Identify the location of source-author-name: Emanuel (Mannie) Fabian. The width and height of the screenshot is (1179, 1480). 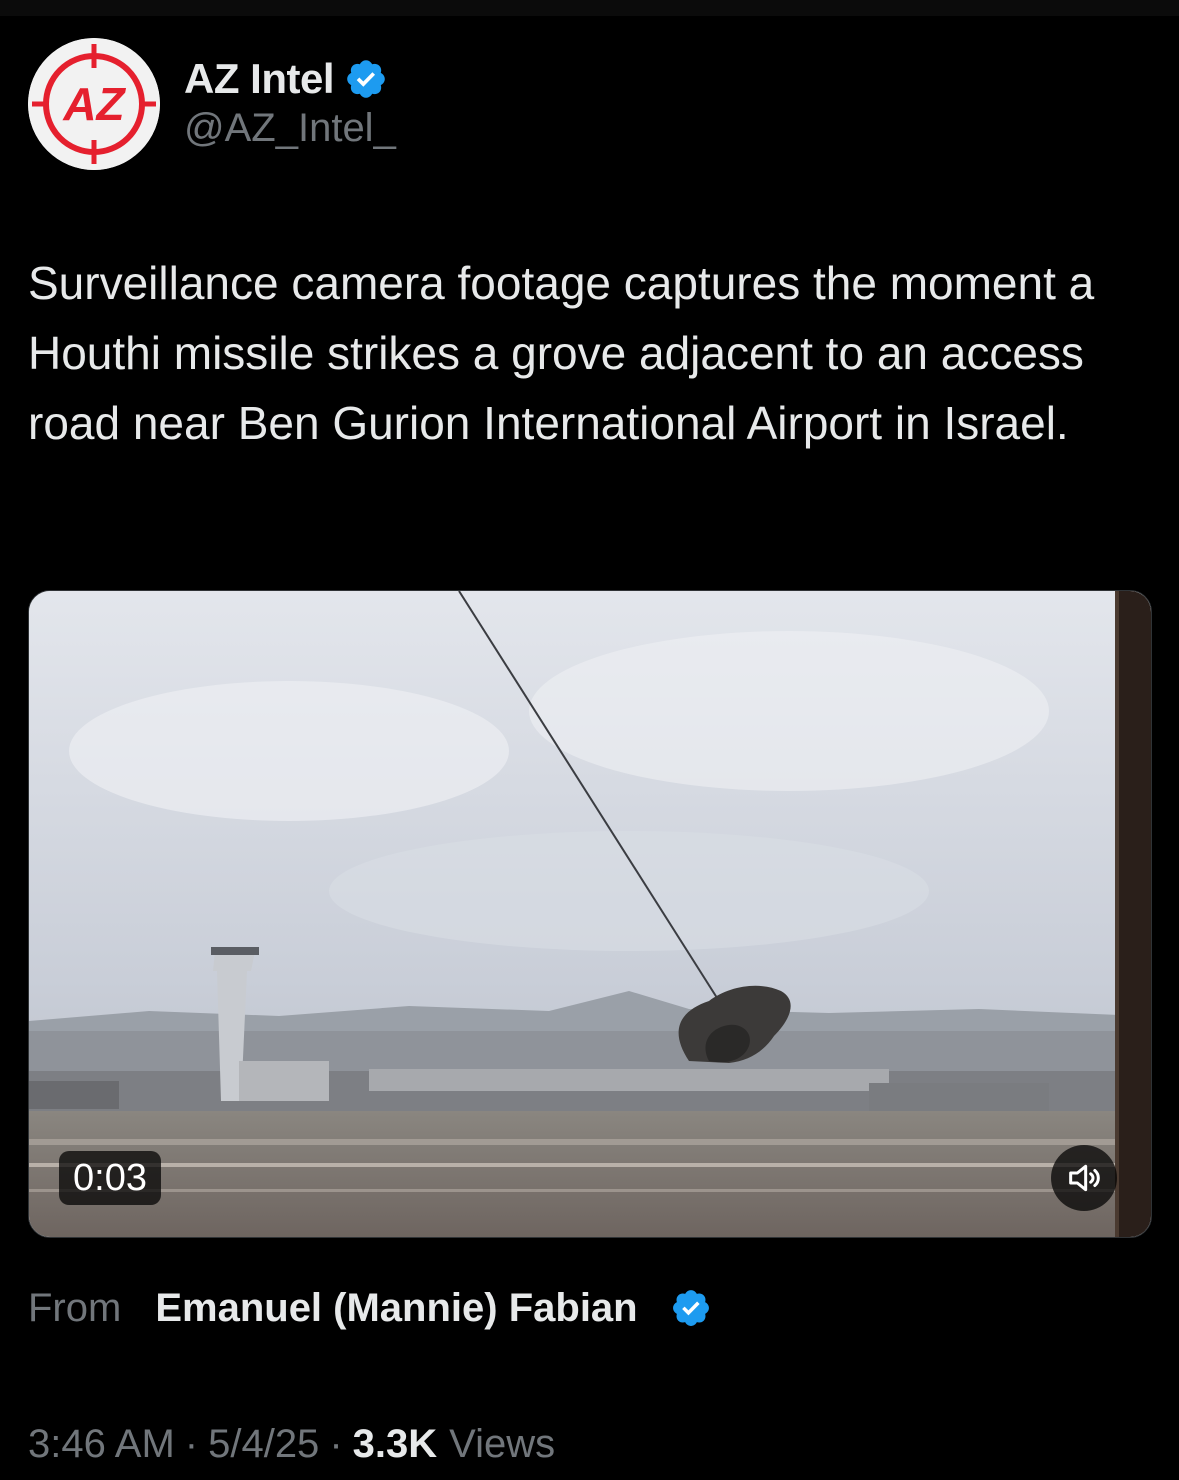
(396, 1308).